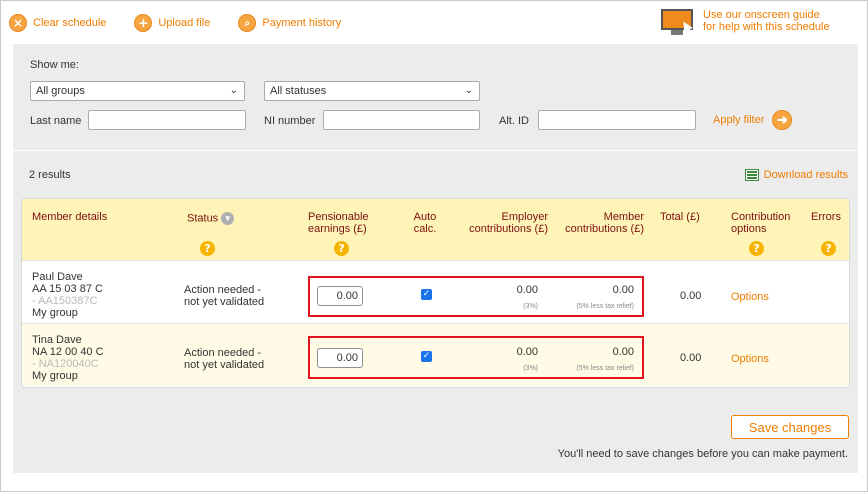 The image size is (868, 492). I want to click on header-member-line1: Member, so click(623, 217).